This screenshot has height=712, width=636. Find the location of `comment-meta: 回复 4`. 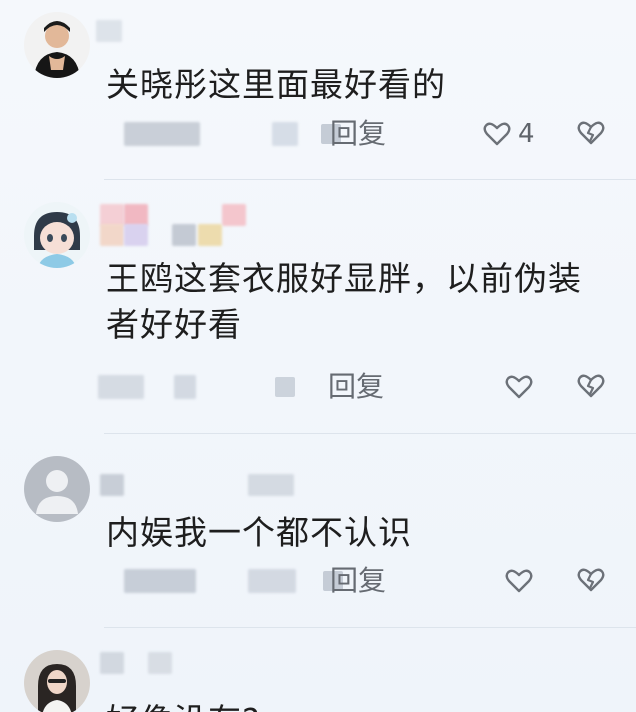

comment-meta: 回复 4 is located at coordinates (364, 134).